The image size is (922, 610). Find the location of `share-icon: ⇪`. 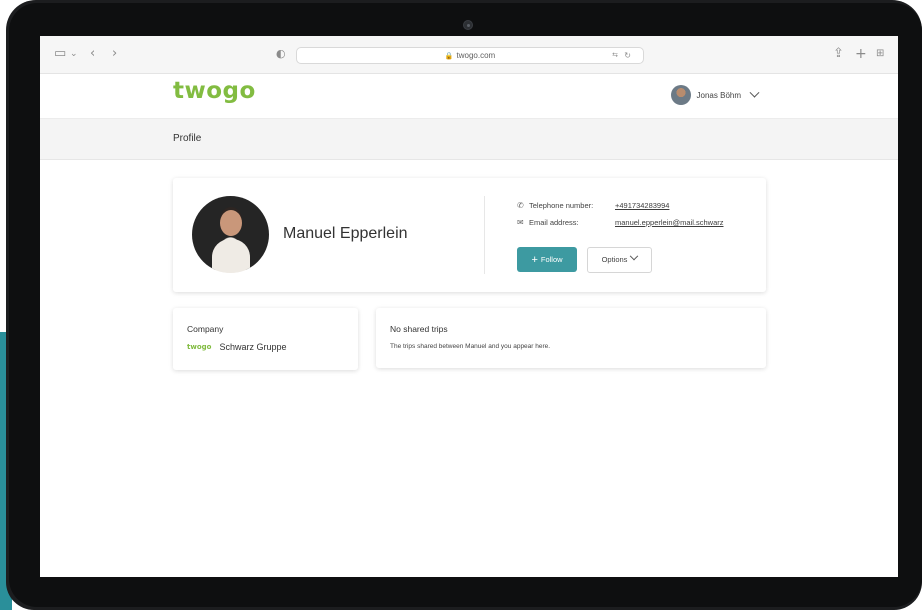

share-icon: ⇪ is located at coordinates (838, 54).